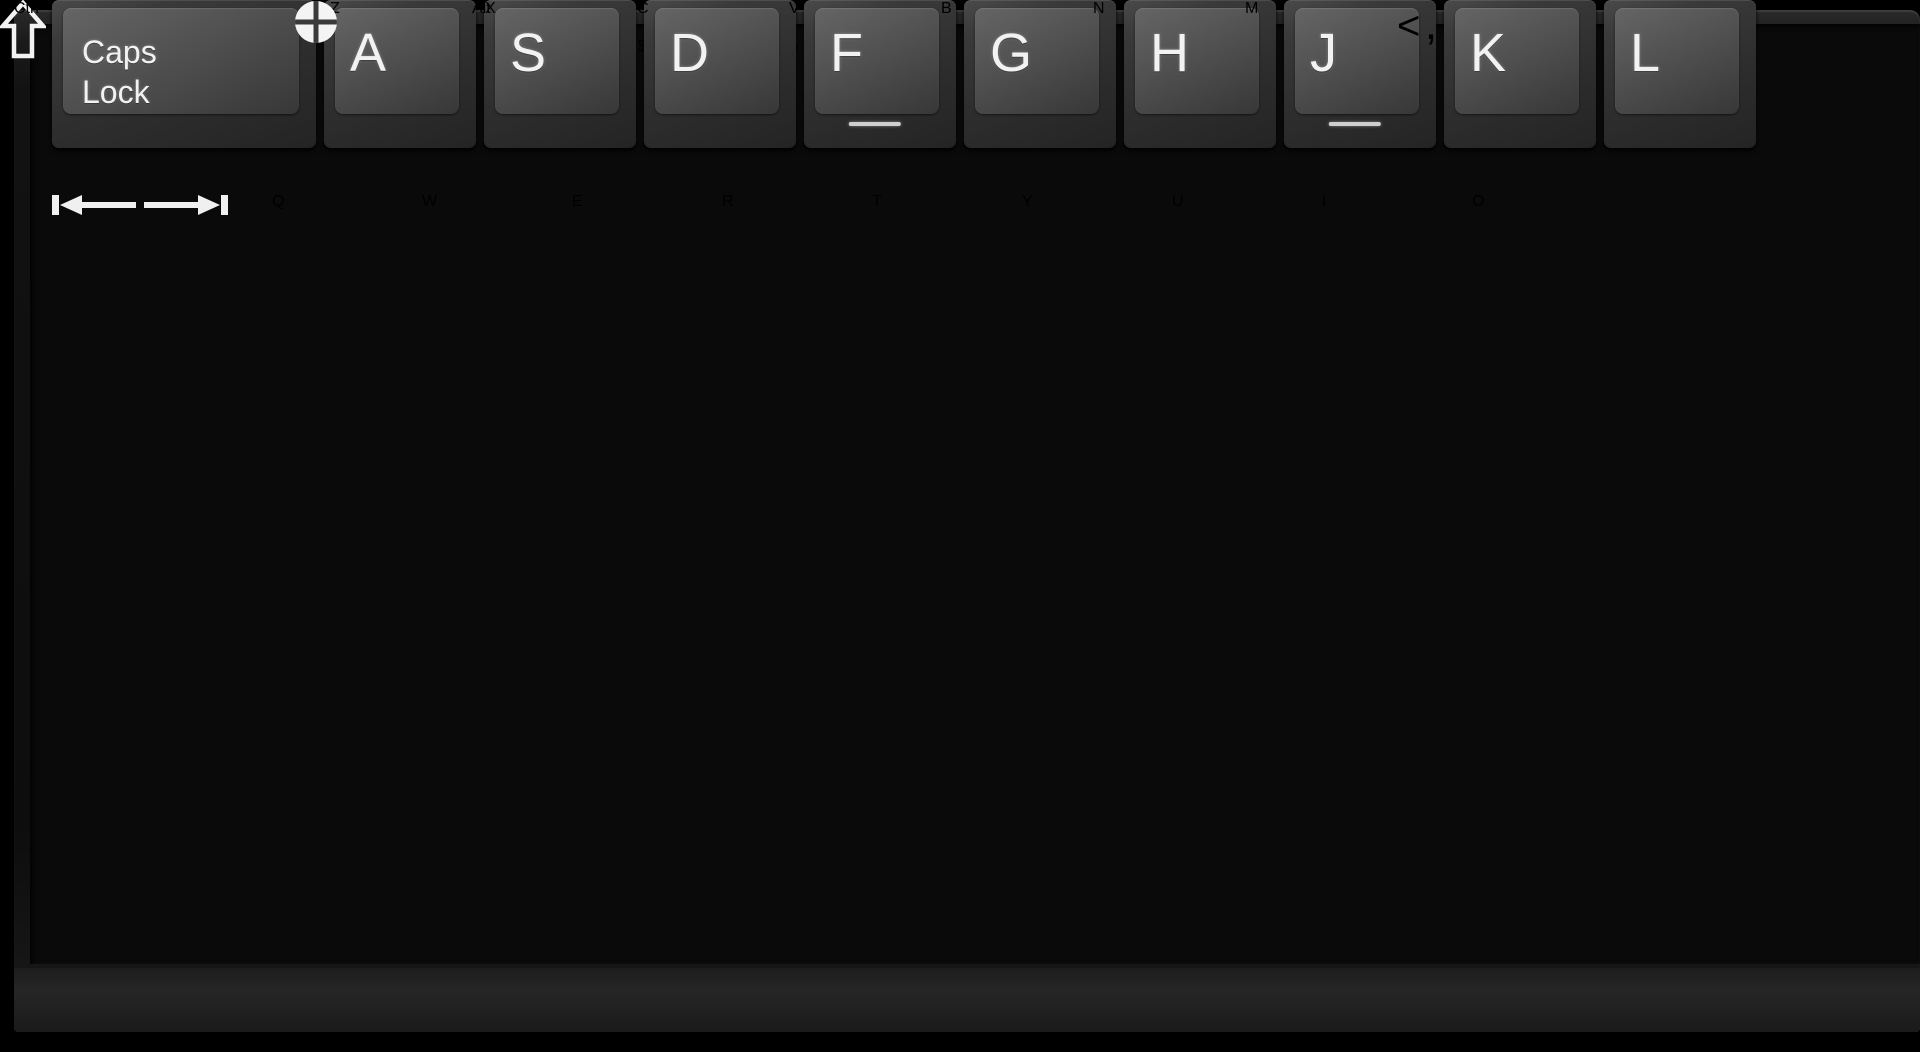  I want to click on key-legend: E, so click(577, 201).